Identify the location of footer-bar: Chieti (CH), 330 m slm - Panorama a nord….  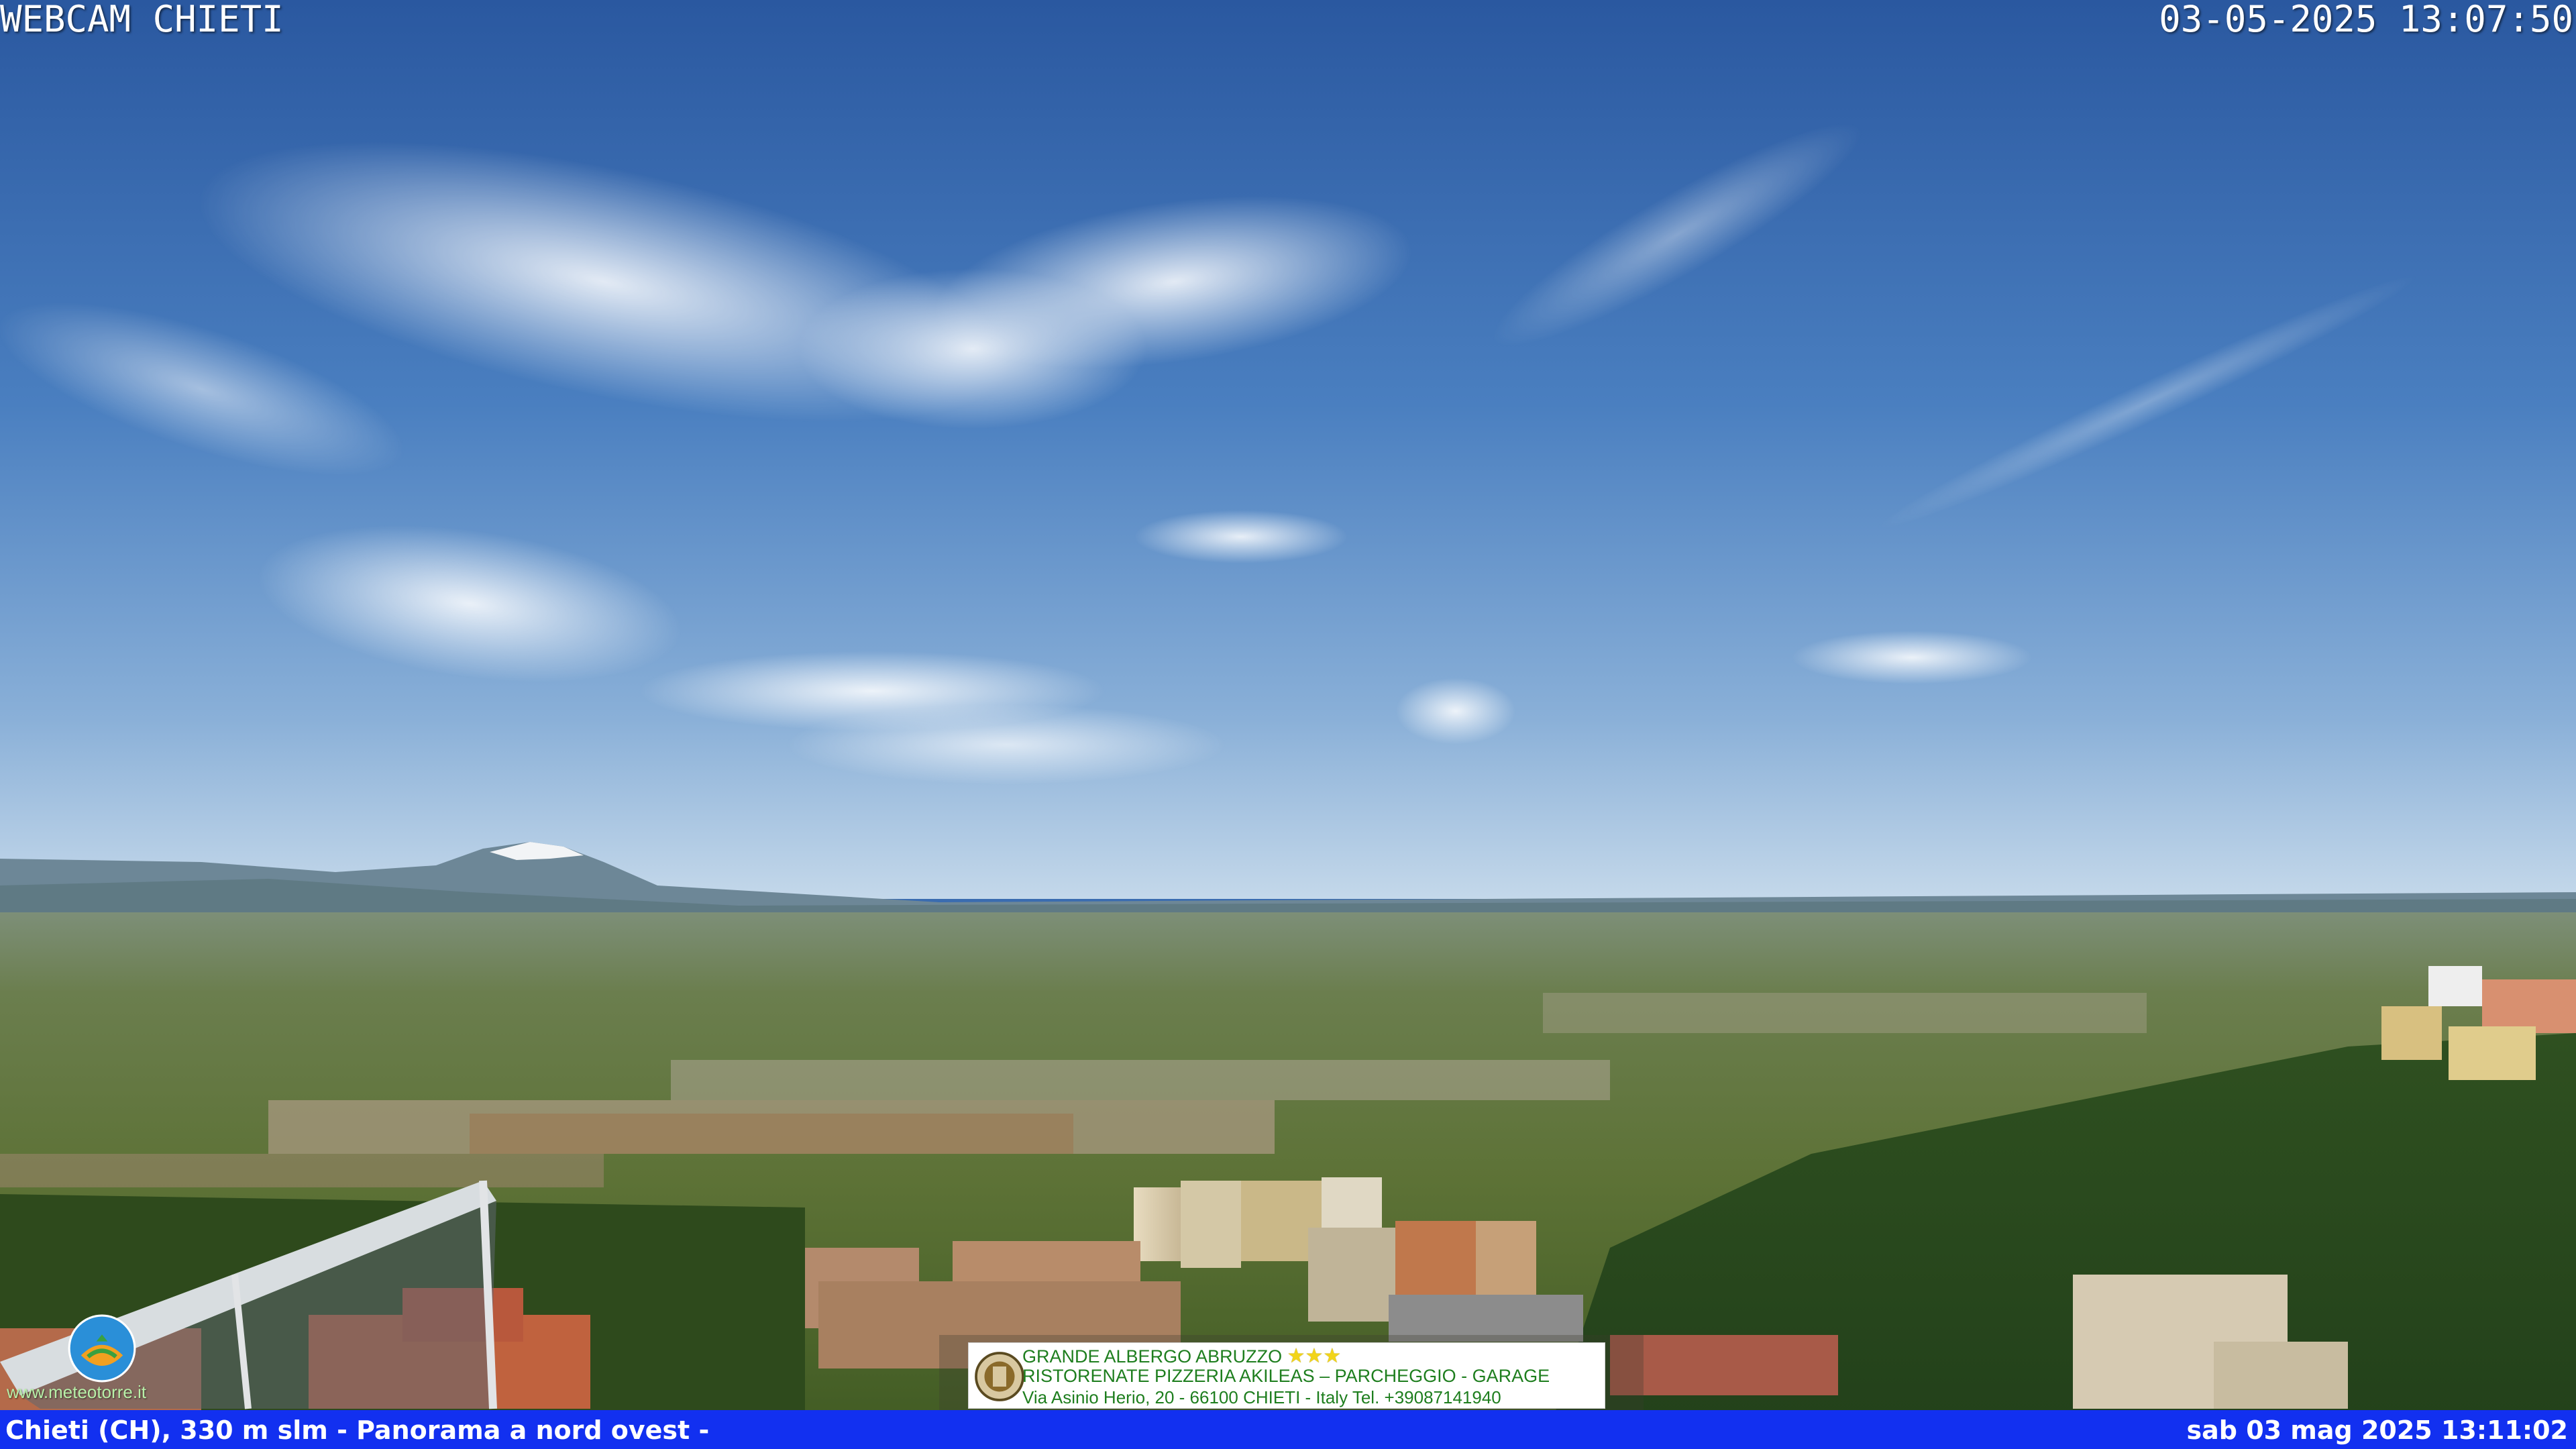
(1288, 1429).